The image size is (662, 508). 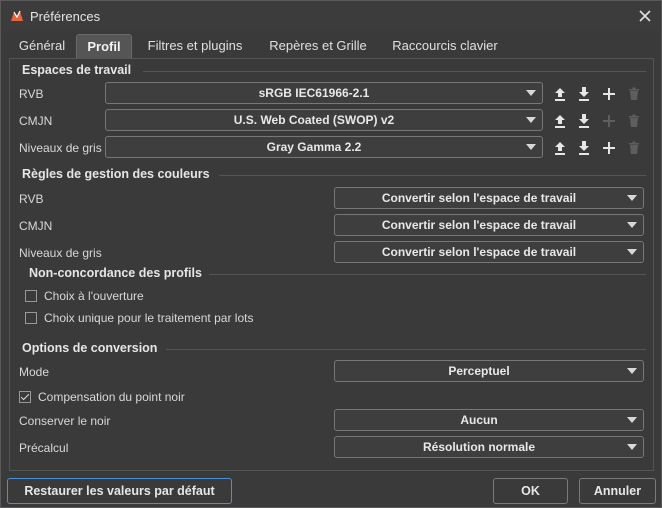 I want to click on workspace-cmjn-label: CMJN, so click(x=36, y=121).